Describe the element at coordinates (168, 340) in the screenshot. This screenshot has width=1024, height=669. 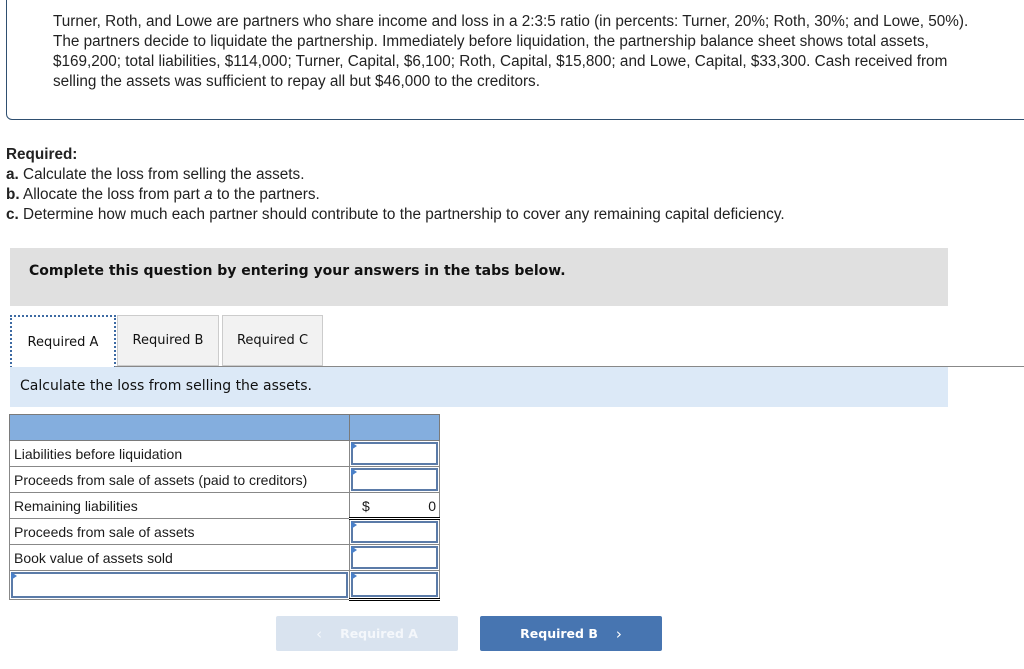
I see `tab-required-b: Required B` at that location.